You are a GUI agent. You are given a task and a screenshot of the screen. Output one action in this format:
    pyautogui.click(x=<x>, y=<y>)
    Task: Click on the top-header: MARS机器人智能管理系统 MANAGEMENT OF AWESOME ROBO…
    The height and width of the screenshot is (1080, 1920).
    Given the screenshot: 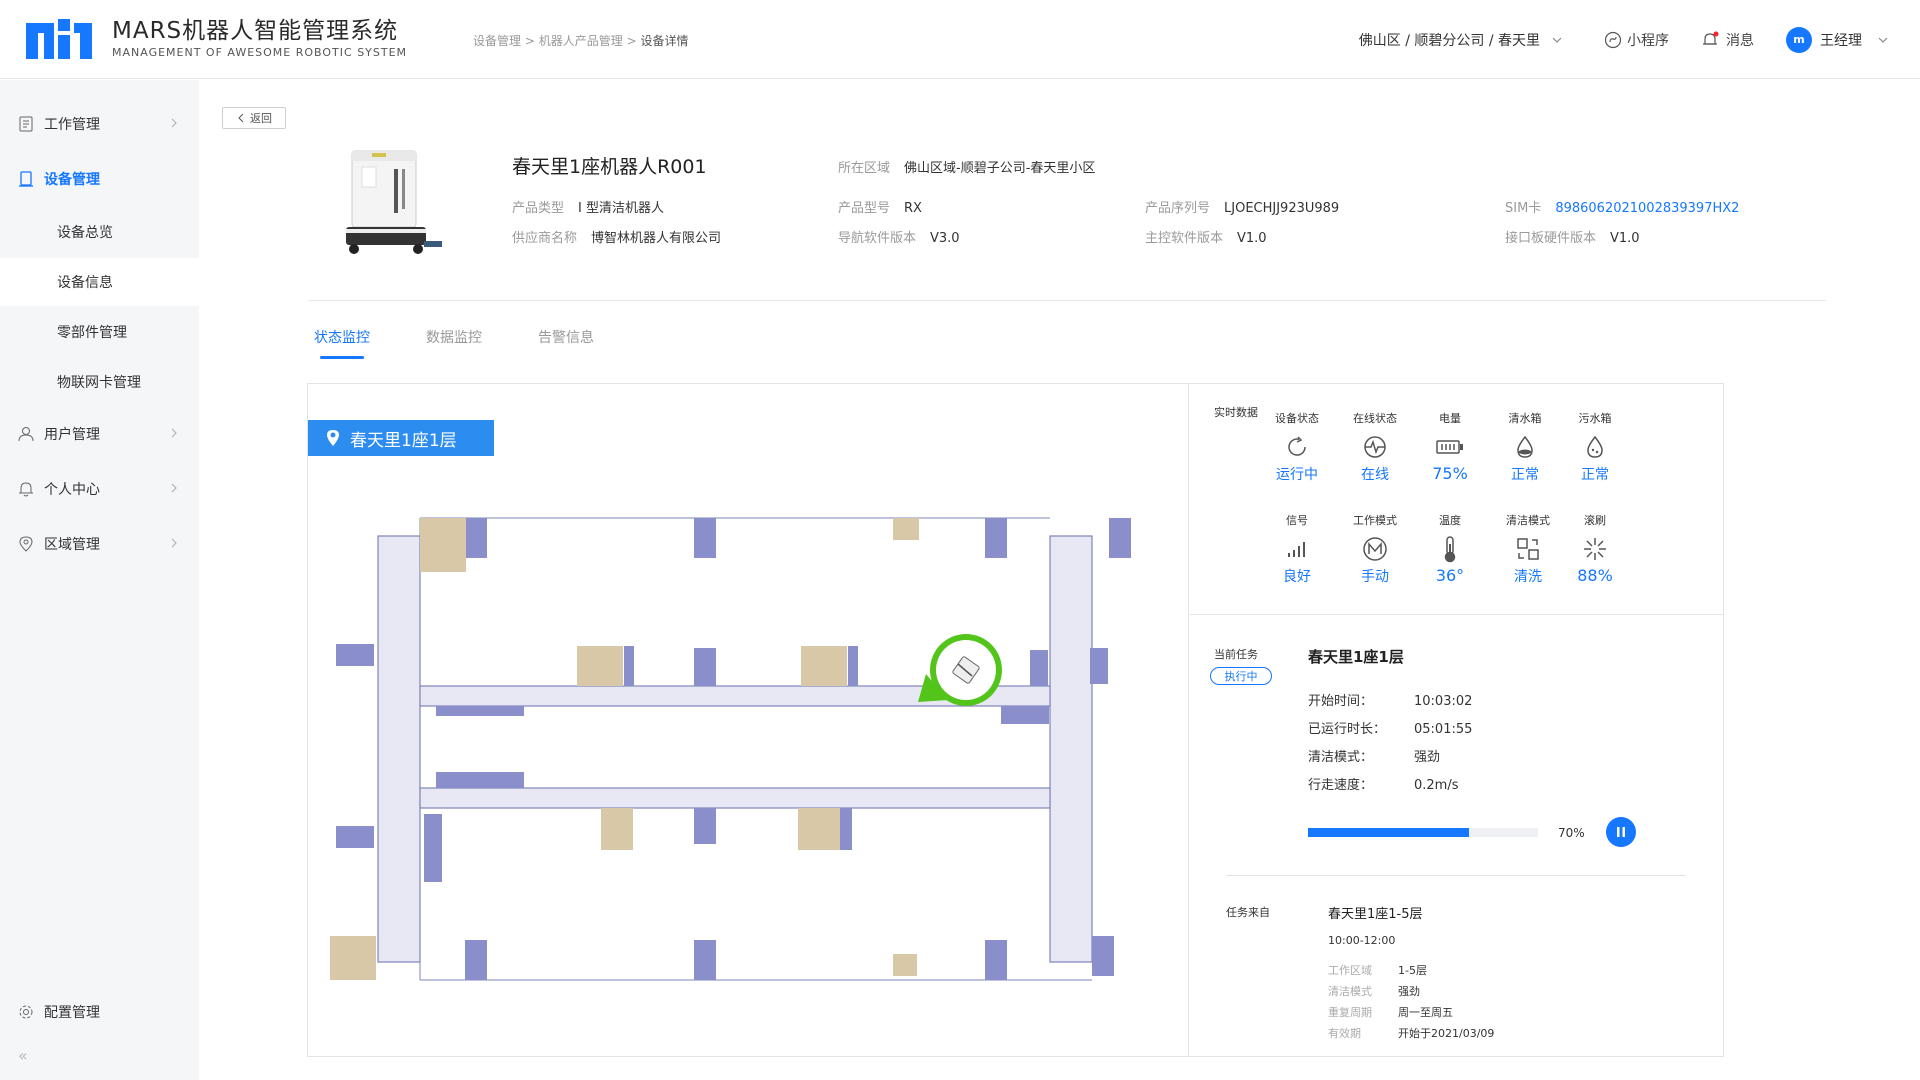 What is the action you would take?
    pyautogui.click(x=960, y=39)
    